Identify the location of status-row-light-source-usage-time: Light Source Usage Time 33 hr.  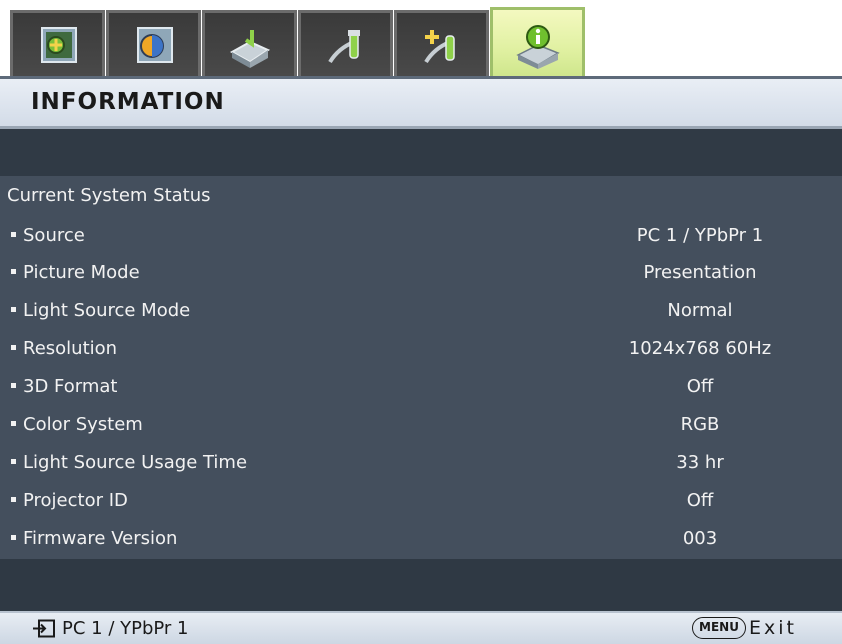
(421, 464).